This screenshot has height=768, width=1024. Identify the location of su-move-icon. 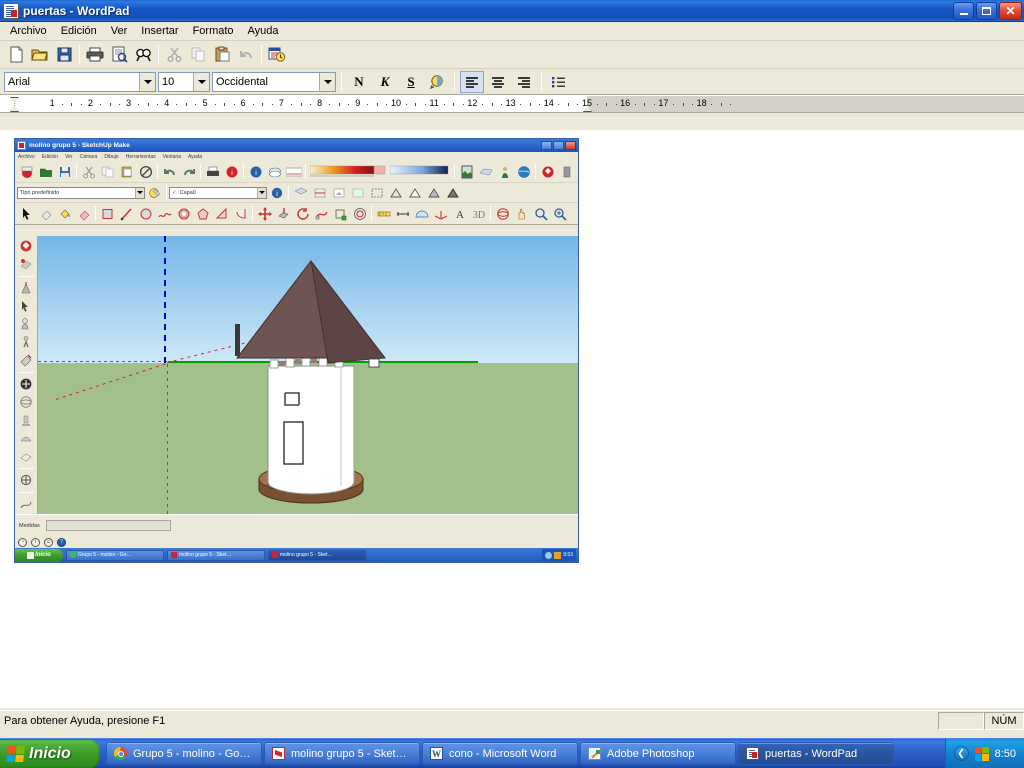
(264, 213).